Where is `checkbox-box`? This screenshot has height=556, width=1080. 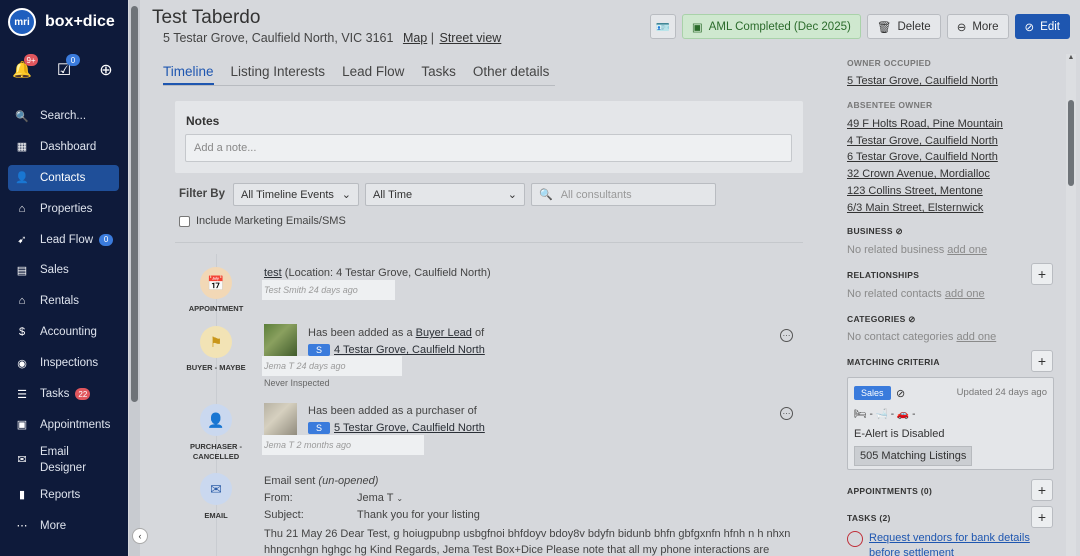
checkbox-box is located at coordinates (184, 221).